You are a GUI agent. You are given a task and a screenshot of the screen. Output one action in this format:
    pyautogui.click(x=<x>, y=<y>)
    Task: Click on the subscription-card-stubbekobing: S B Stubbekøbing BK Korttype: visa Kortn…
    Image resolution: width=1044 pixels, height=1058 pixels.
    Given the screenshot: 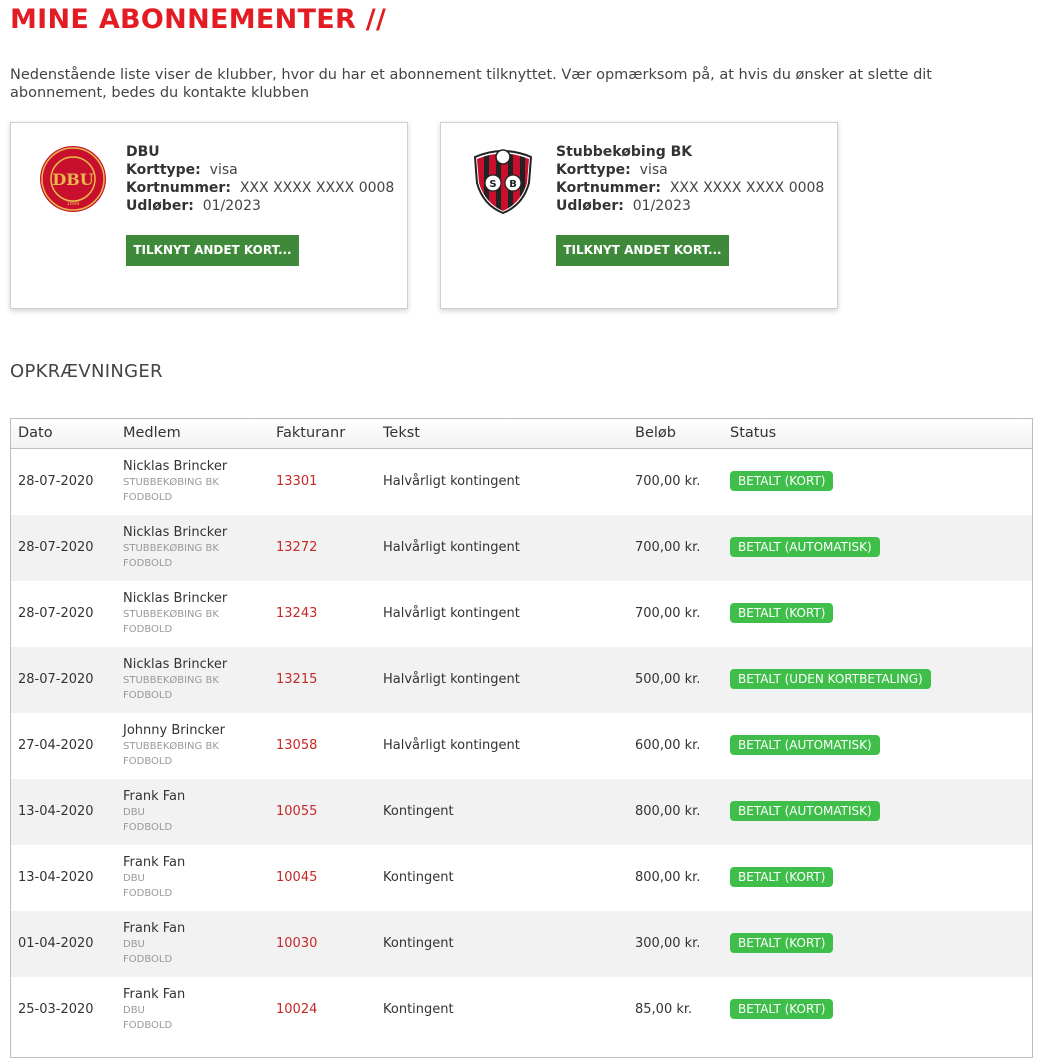 What is the action you would take?
    pyautogui.click(x=639, y=215)
    